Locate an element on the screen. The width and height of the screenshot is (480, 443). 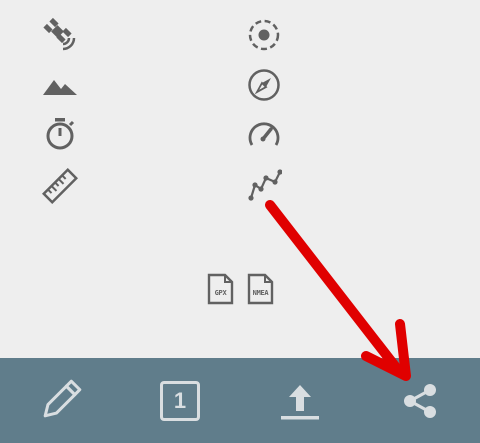
track-count-button: 1 is located at coordinates (180, 400).